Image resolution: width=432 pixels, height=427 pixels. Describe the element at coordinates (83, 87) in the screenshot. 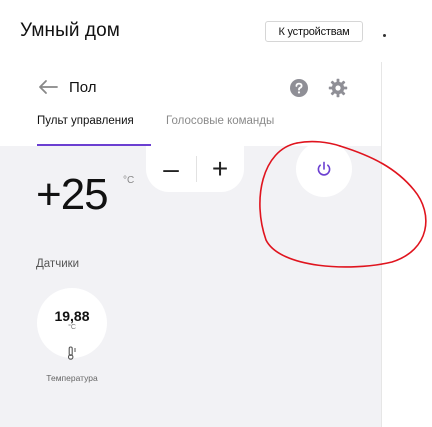

I see `page-title: Пол` at that location.